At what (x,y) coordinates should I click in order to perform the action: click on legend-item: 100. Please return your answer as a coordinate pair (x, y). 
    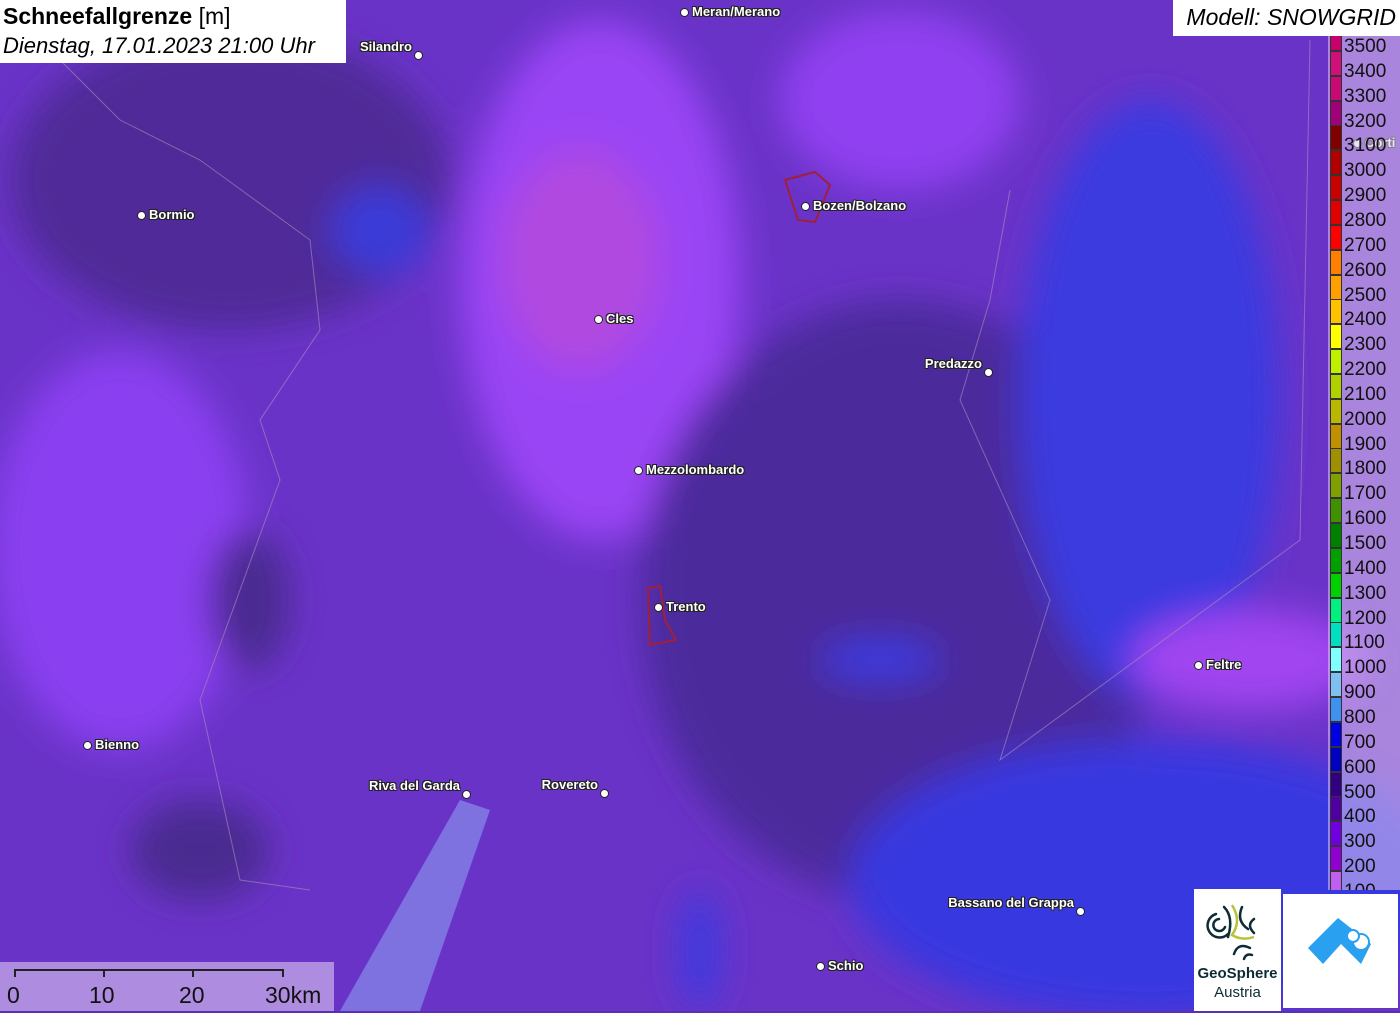
    Looking at the image, I should click on (1364, 880).